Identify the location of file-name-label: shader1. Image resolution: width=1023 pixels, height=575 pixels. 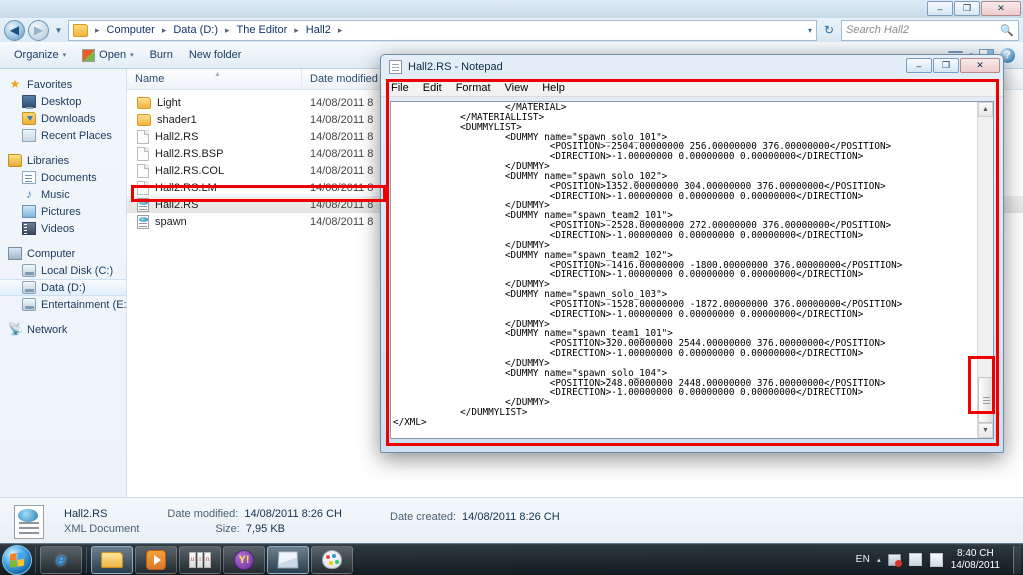
(177, 119).